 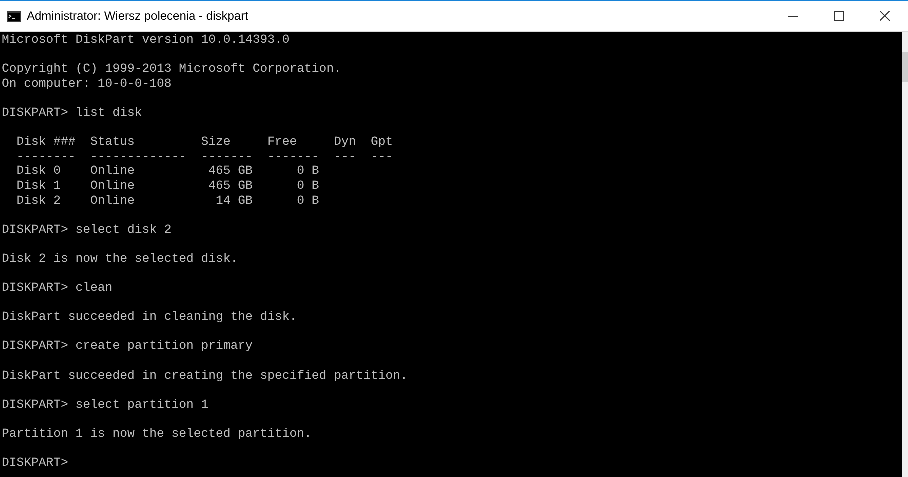 What do you see at coordinates (35, 463) in the screenshot?
I see `console-line: DISKPART>` at bounding box center [35, 463].